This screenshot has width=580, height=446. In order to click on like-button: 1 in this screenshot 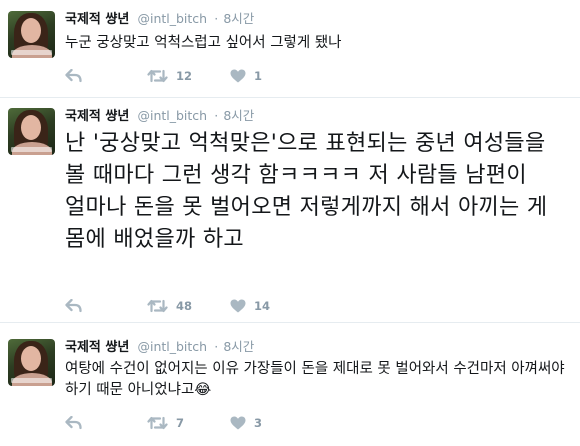, I will do `click(246, 76)`.